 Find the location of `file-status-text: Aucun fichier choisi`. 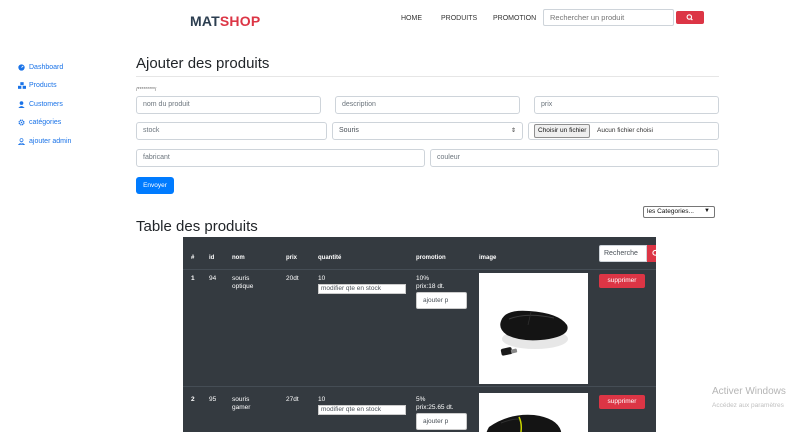

file-status-text: Aucun fichier choisi is located at coordinates (625, 130).